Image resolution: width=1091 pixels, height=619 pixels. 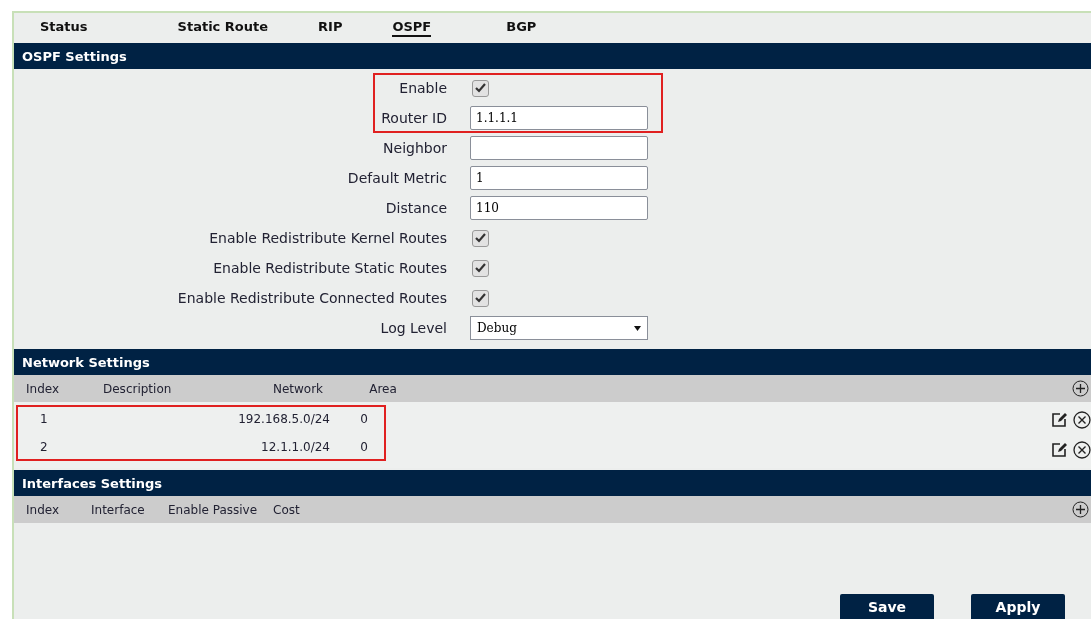 What do you see at coordinates (559, 118) in the screenshot?
I see `text-field: 1.1.1.1` at bounding box center [559, 118].